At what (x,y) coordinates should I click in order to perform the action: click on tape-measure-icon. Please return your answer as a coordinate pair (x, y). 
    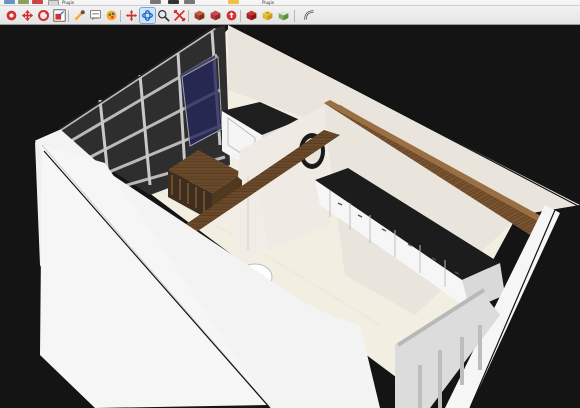
    Looking at the image, I should click on (79, 15).